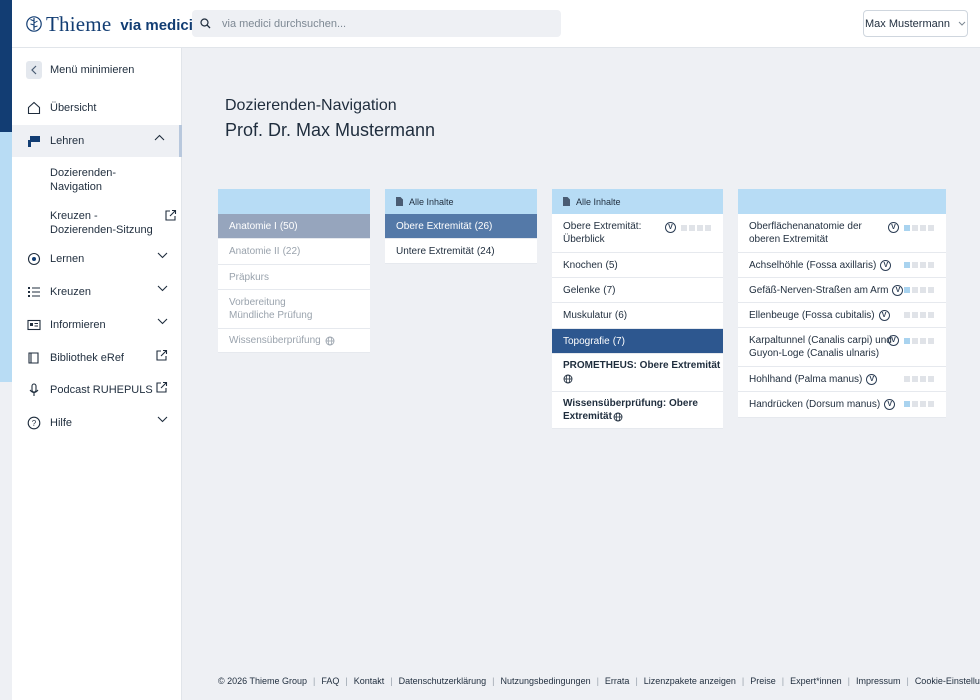 This screenshot has width=980, height=700. I want to click on sidebar-item-uebersicht: Übersicht, so click(97, 108).